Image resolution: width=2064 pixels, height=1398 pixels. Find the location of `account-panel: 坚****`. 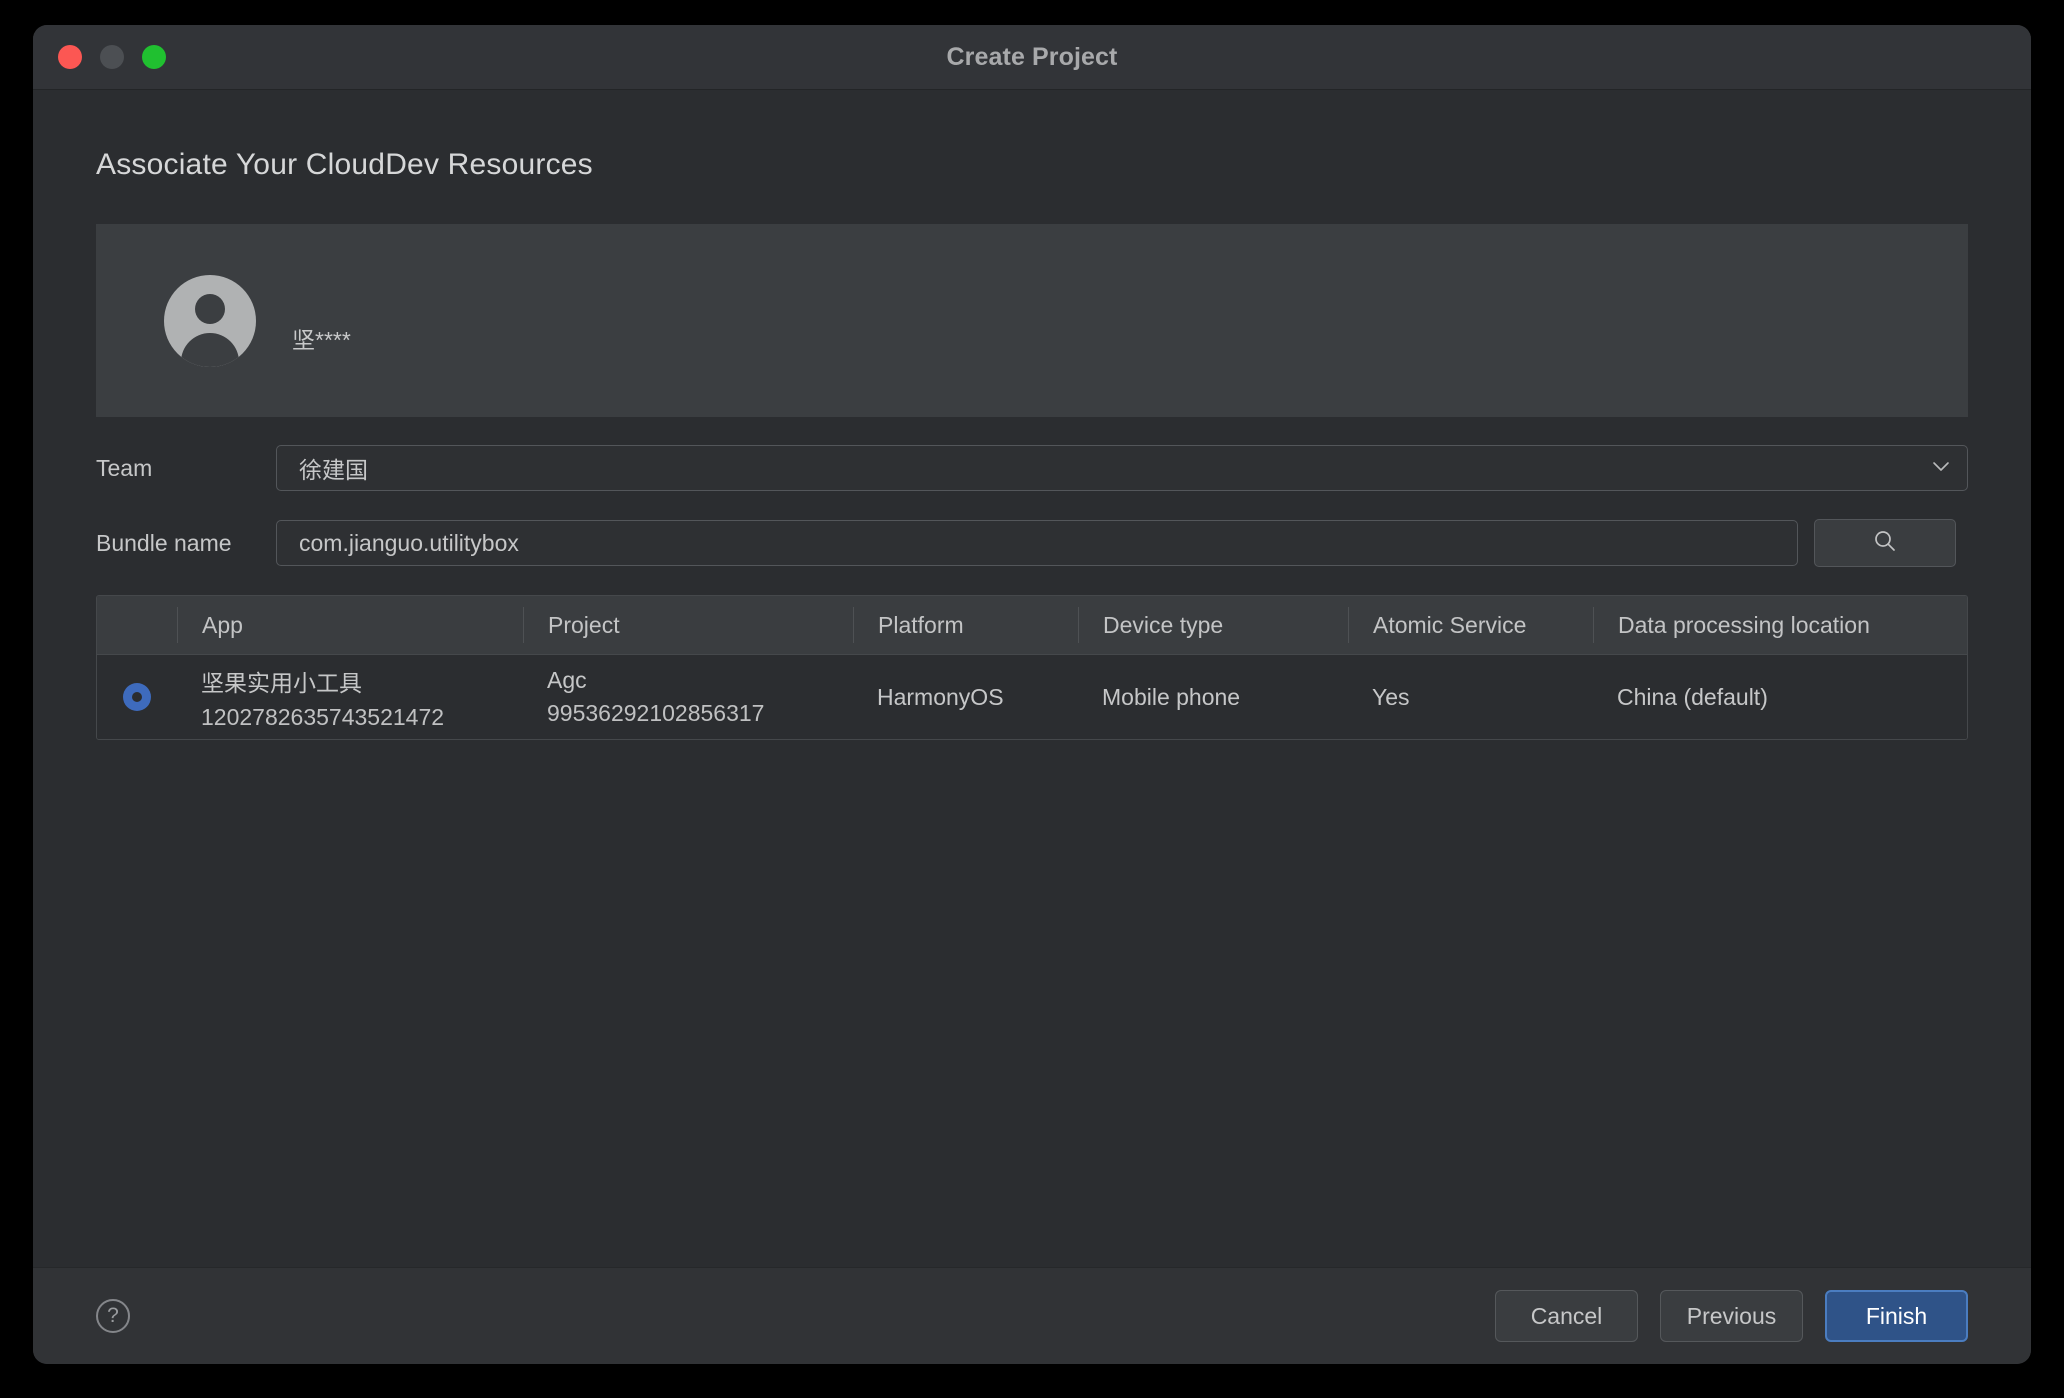

account-panel: 坚**** is located at coordinates (1032, 320).